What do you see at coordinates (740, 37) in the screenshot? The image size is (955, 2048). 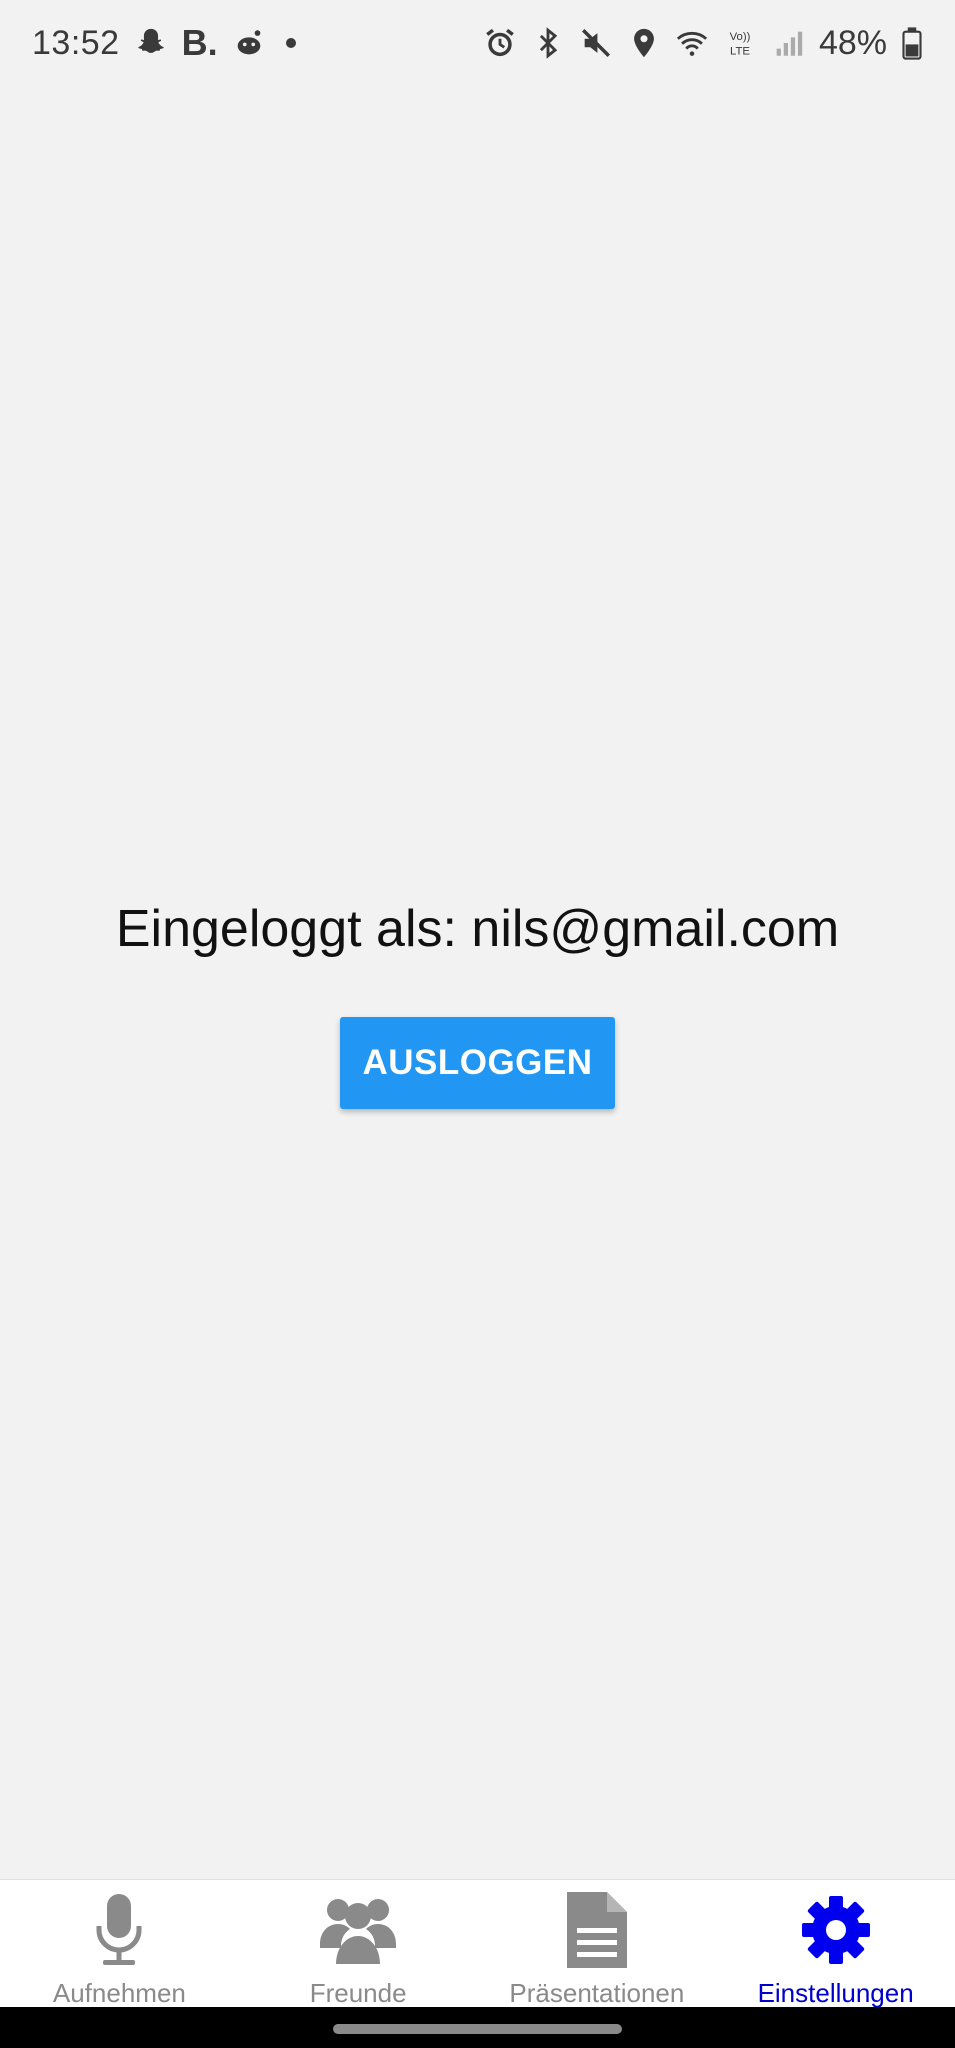 I see `svg-text: Vo))` at bounding box center [740, 37].